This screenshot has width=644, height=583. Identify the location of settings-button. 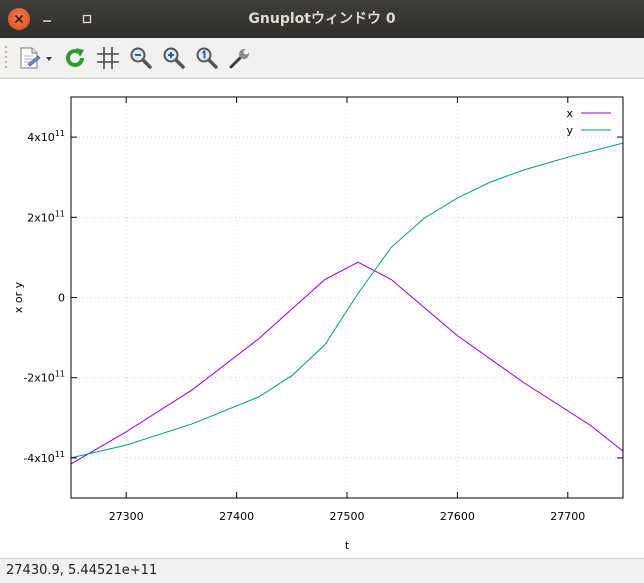
(240, 58).